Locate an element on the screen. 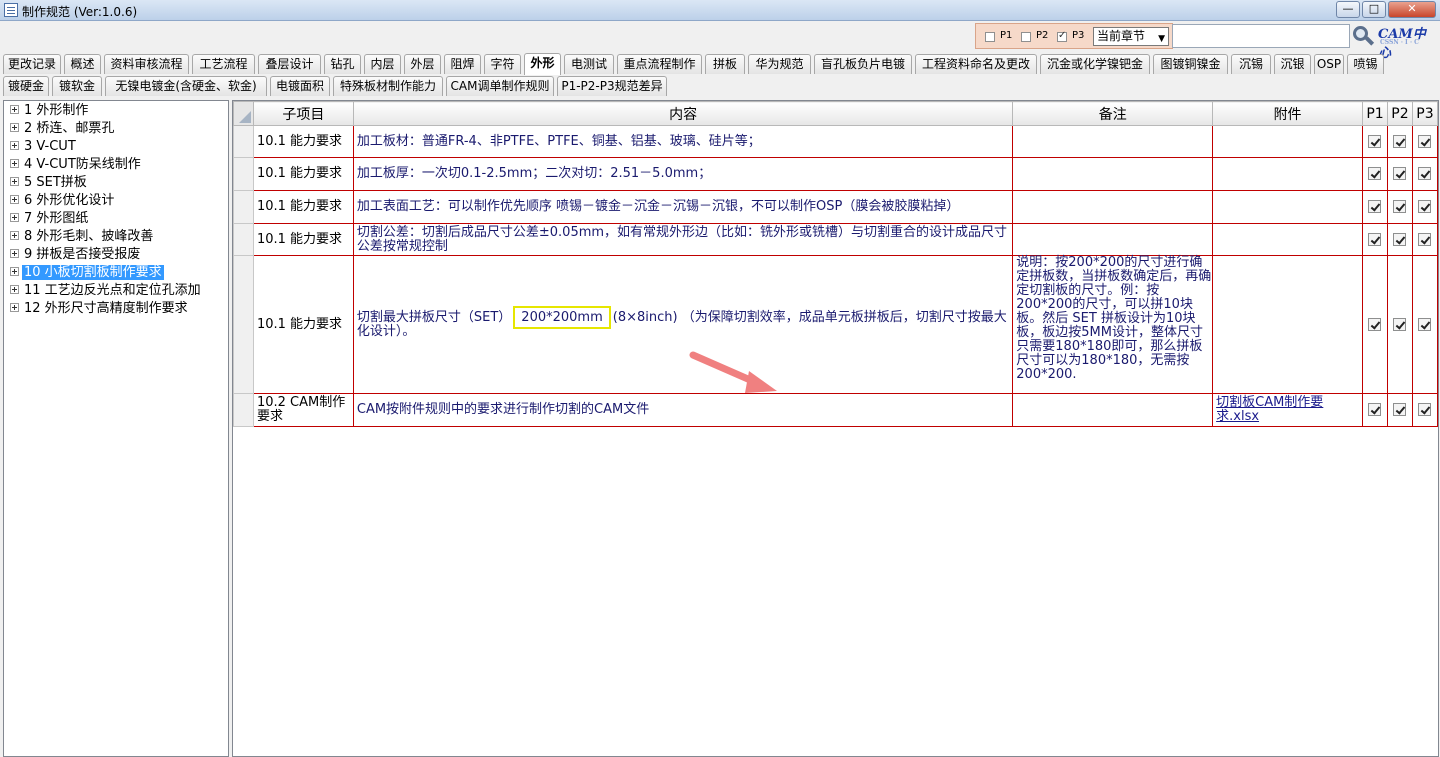 The image size is (1440, 757). maximize-button: □ is located at coordinates (1374, 9).